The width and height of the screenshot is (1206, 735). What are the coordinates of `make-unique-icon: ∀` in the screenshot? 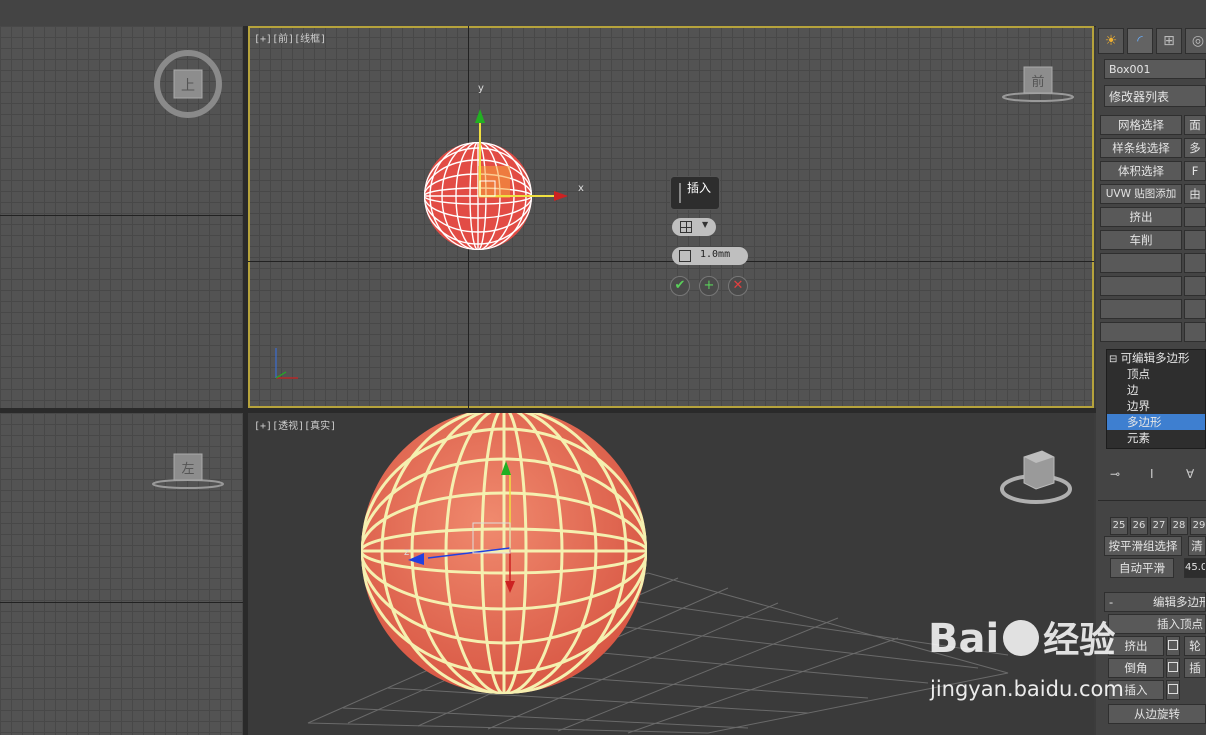 It's located at (1190, 474).